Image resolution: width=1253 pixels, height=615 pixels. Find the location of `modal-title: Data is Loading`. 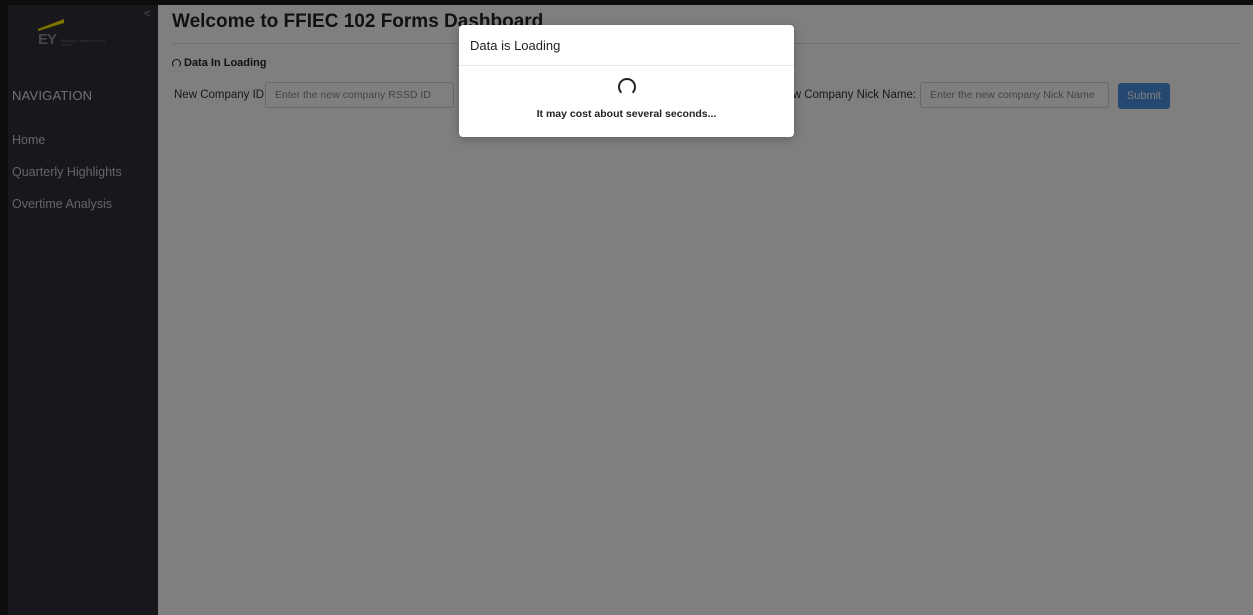

modal-title: Data is Loading is located at coordinates (515, 45).